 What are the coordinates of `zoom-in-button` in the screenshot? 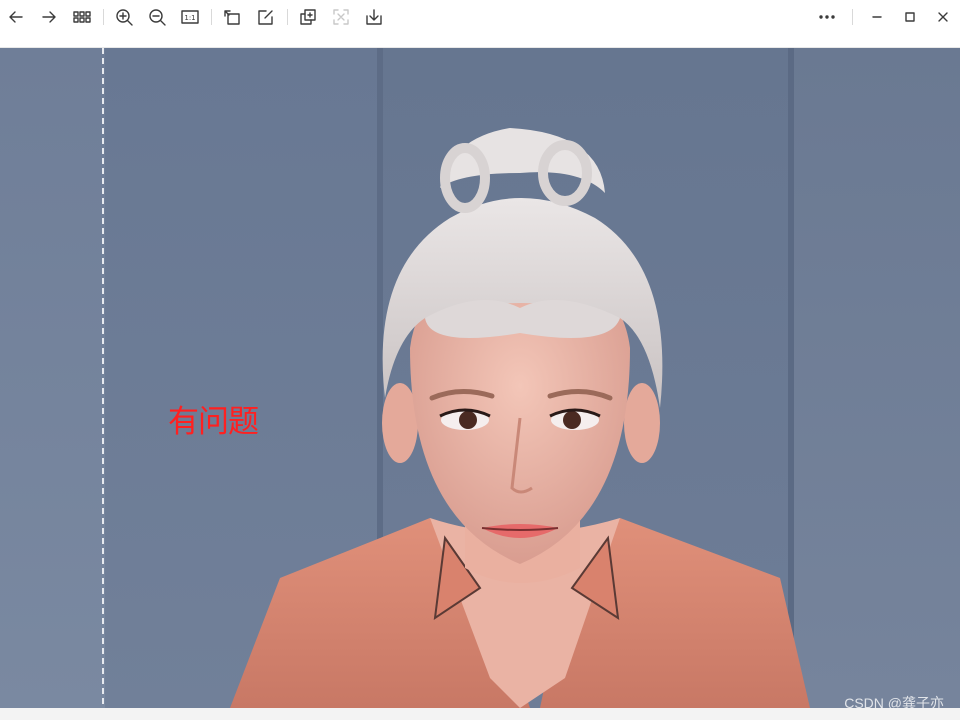 It's located at (124, 17).